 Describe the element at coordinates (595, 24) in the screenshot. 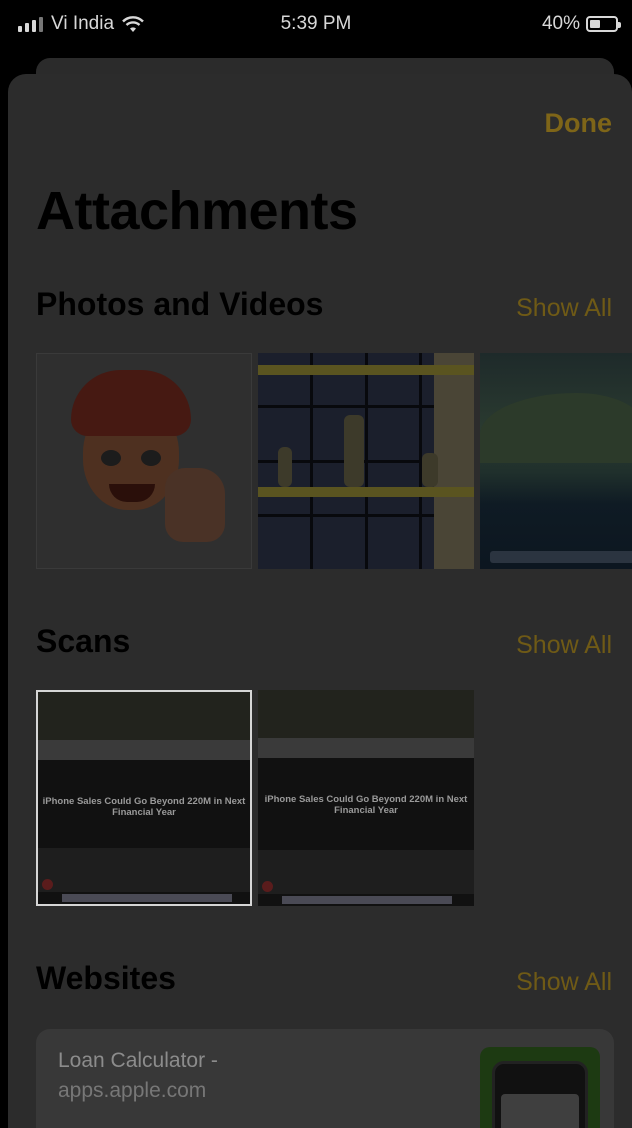

I see `battery-fill` at that location.